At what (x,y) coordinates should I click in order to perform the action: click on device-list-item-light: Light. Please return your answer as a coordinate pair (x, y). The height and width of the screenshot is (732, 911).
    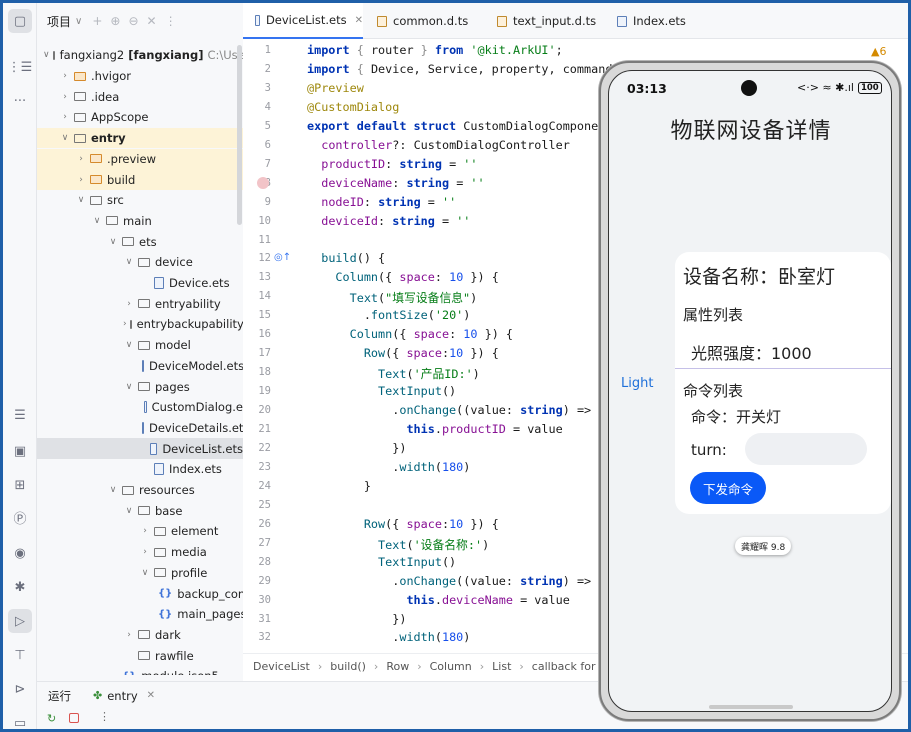
    Looking at the image, I should click on (637, 383).